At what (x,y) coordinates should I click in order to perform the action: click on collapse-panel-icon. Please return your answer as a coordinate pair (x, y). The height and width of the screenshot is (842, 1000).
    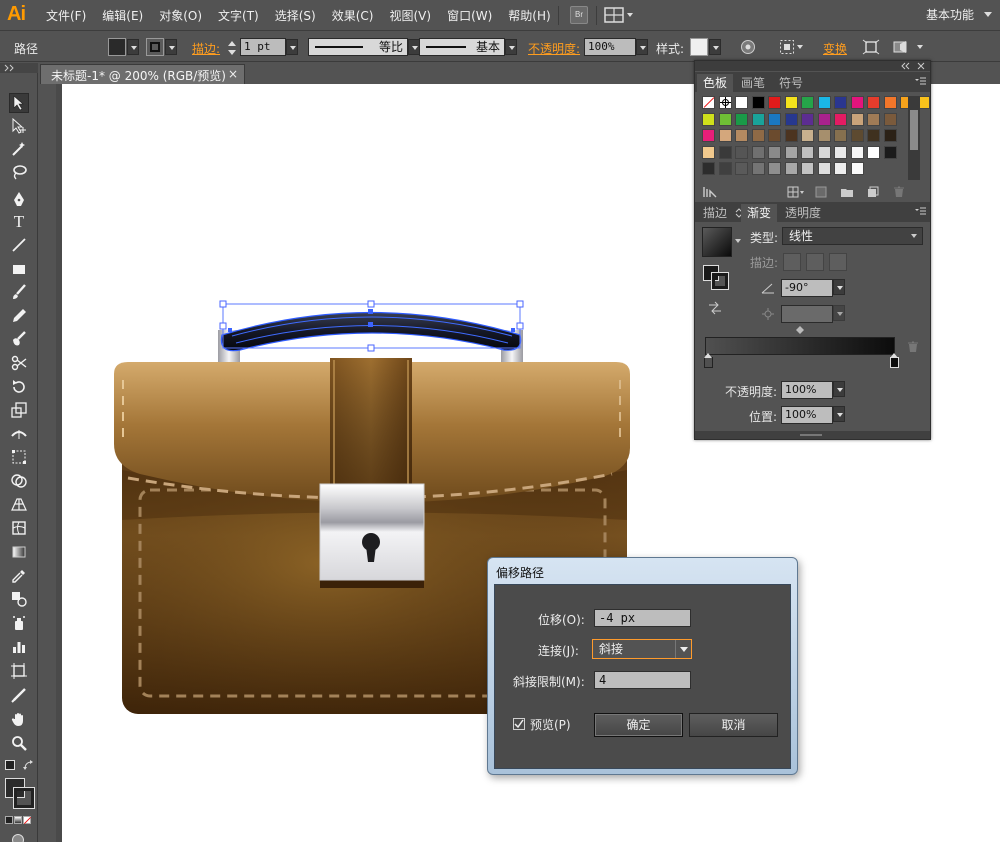
    Looking at the image, I should click on (905, 66).